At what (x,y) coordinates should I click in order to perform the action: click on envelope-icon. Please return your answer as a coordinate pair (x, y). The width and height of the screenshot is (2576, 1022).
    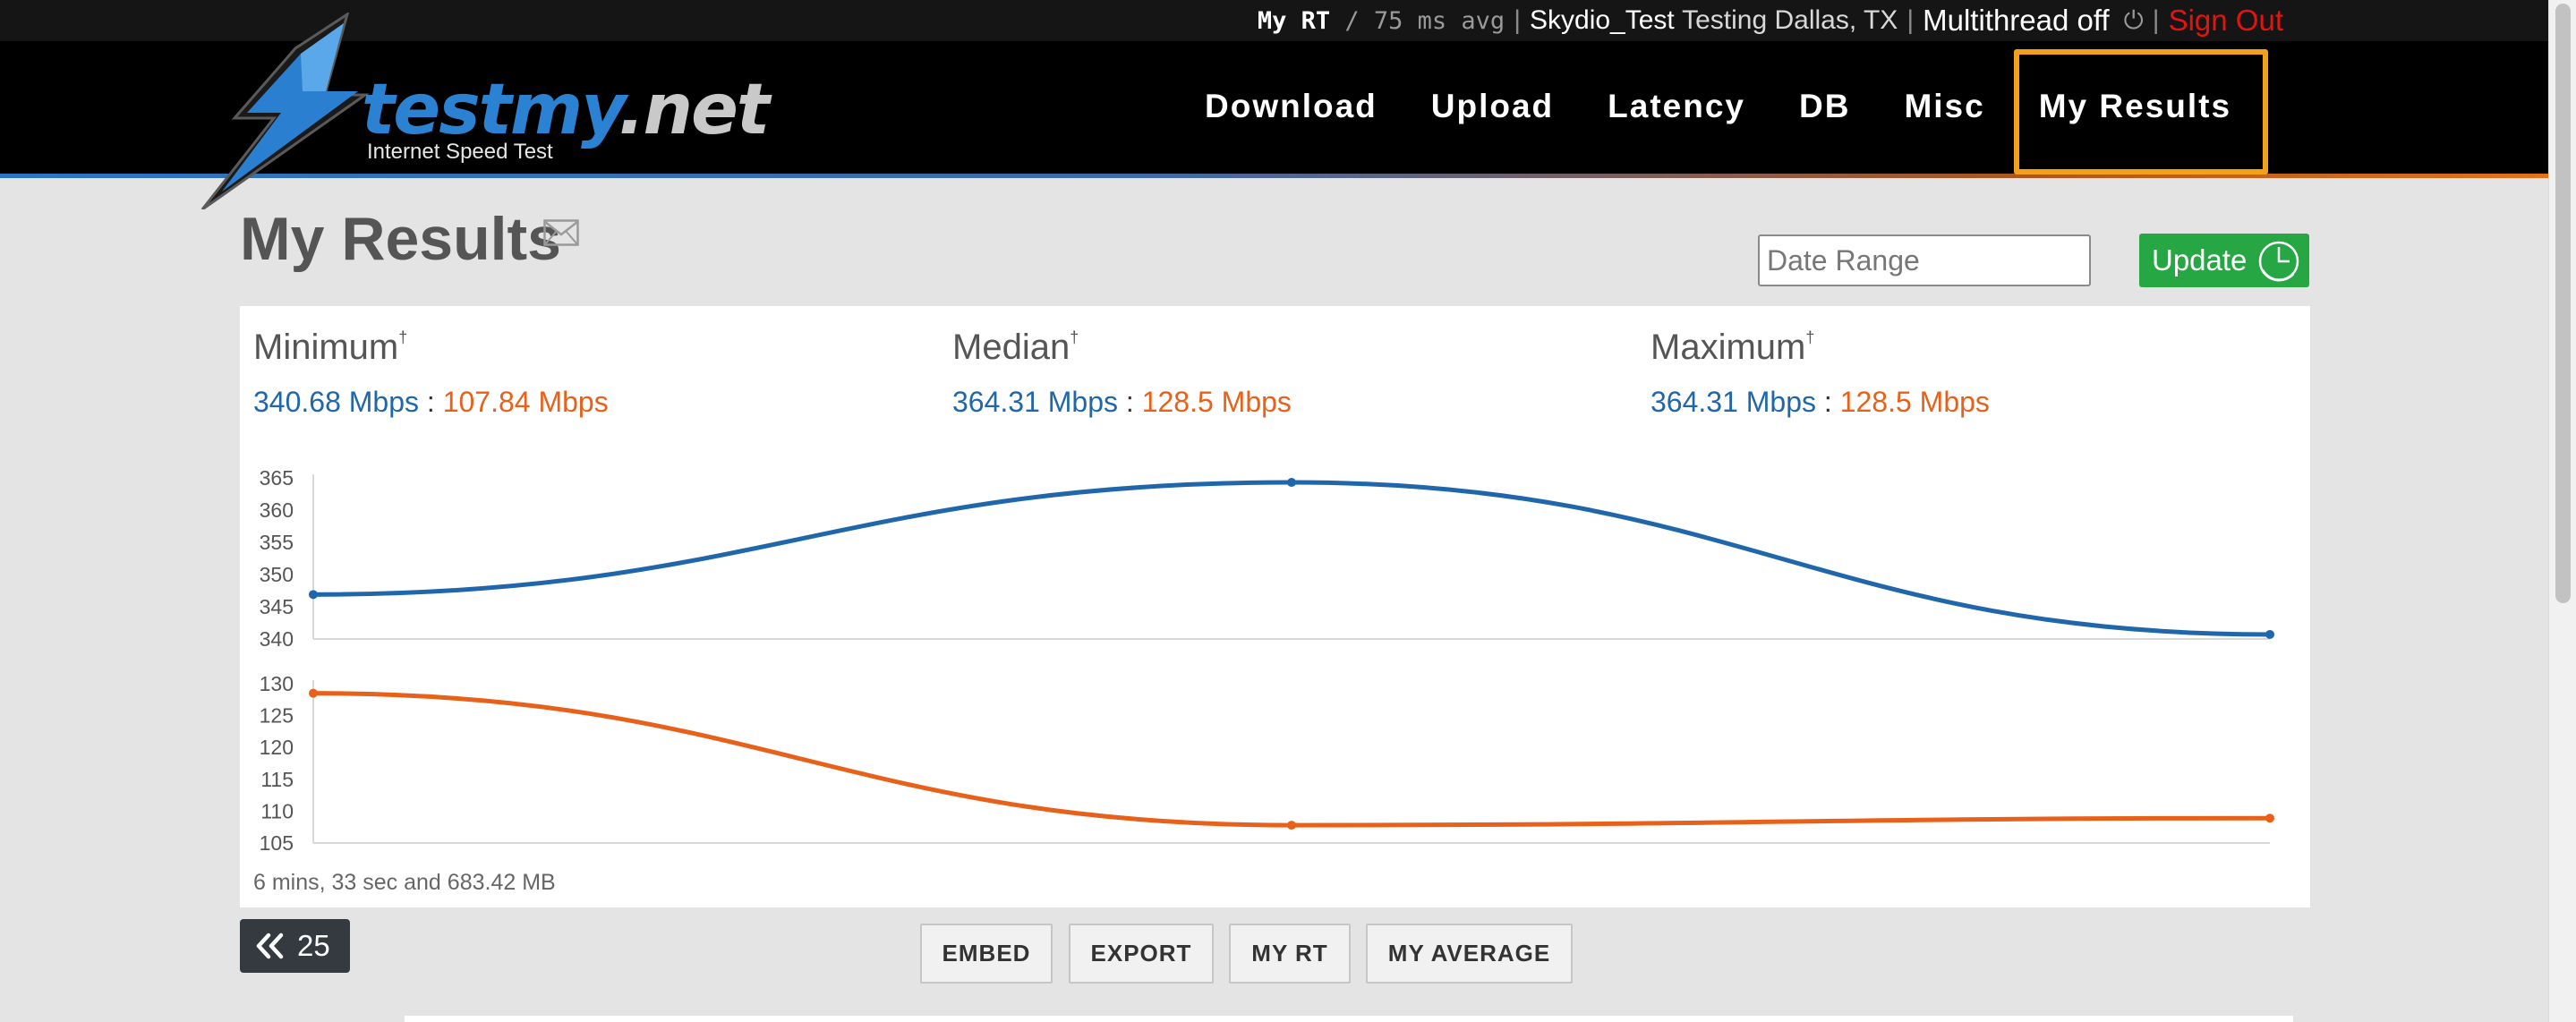
    Looking at the image, I should click on (561, 235).